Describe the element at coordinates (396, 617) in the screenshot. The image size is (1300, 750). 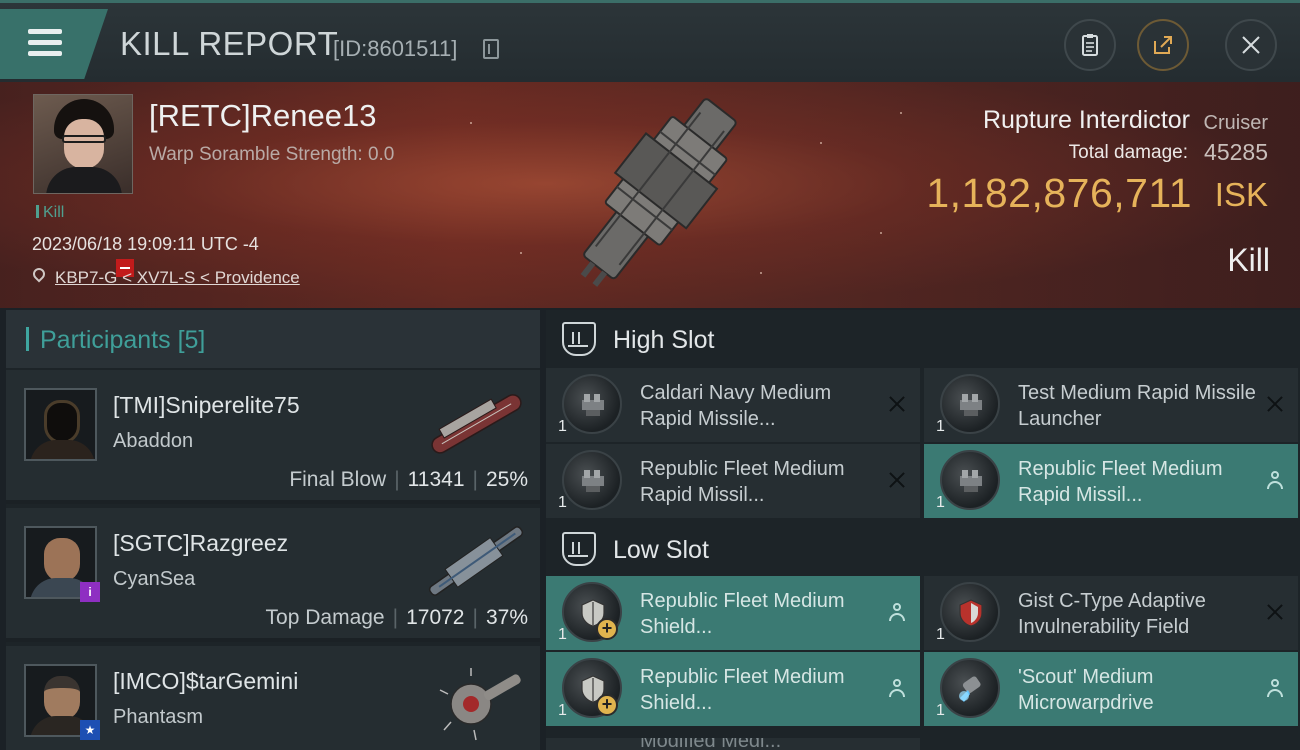
I see `participant-stats: Top Damage | 17072 | 37%` at that location.